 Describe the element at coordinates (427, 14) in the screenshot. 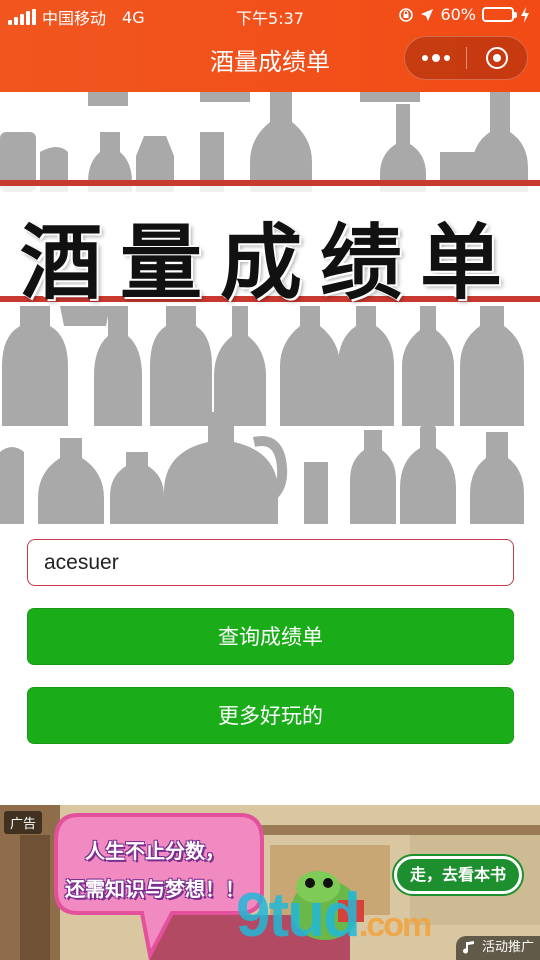

I see `location-arrow-icon` at that location.